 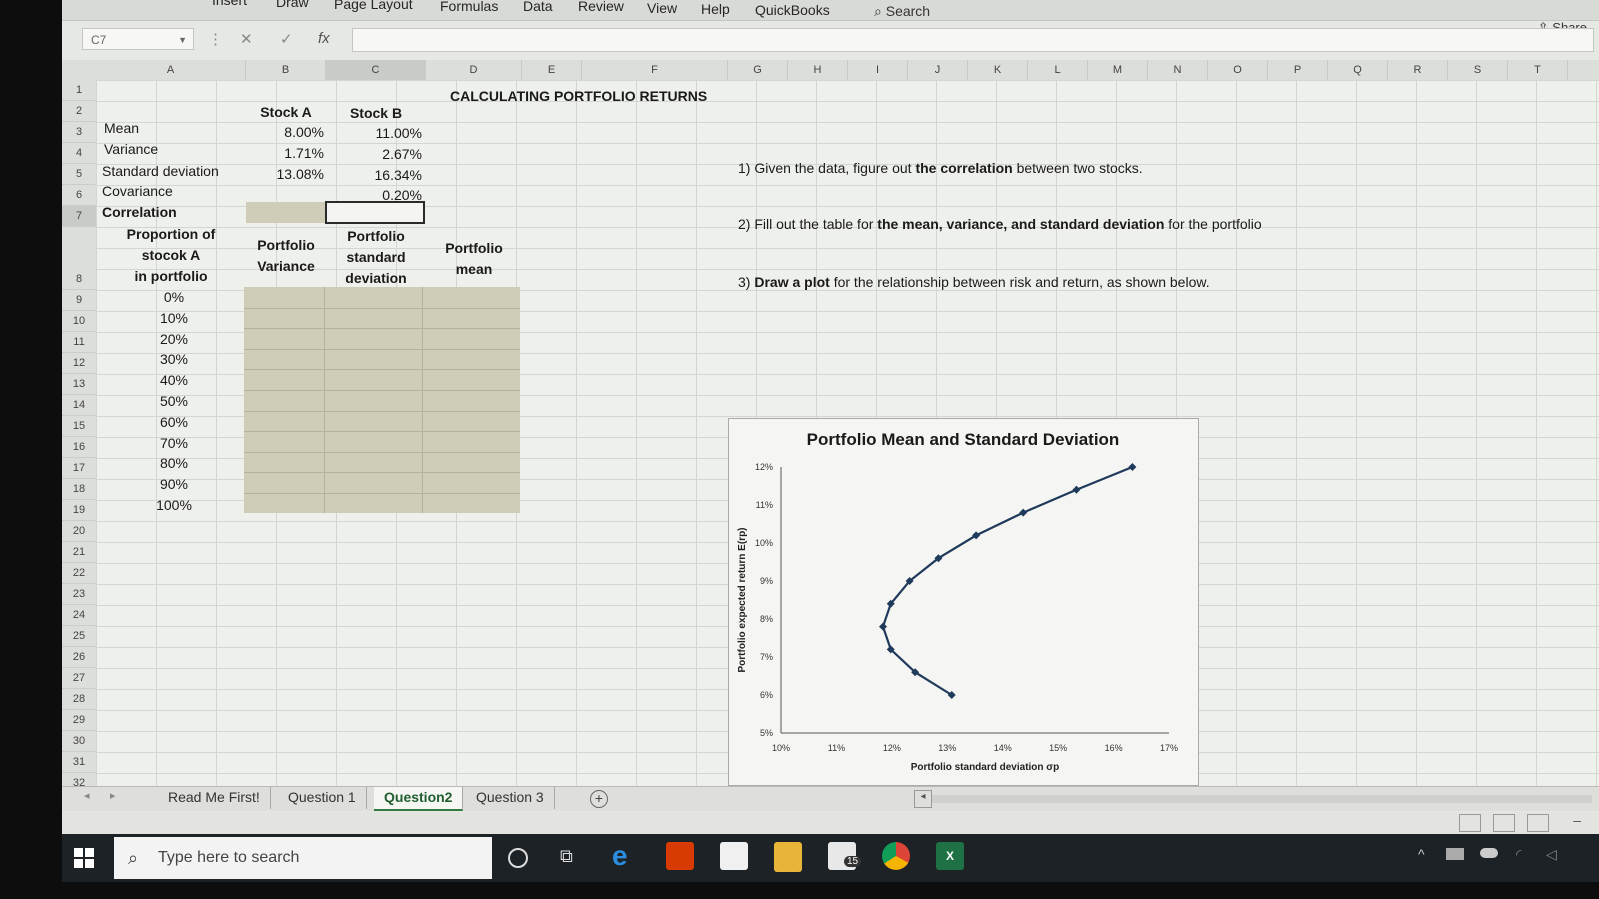 What do you see at coordinates (474, 70) in the screenshot?
I see `column-header-d: D` at bounding box center [474, 70].